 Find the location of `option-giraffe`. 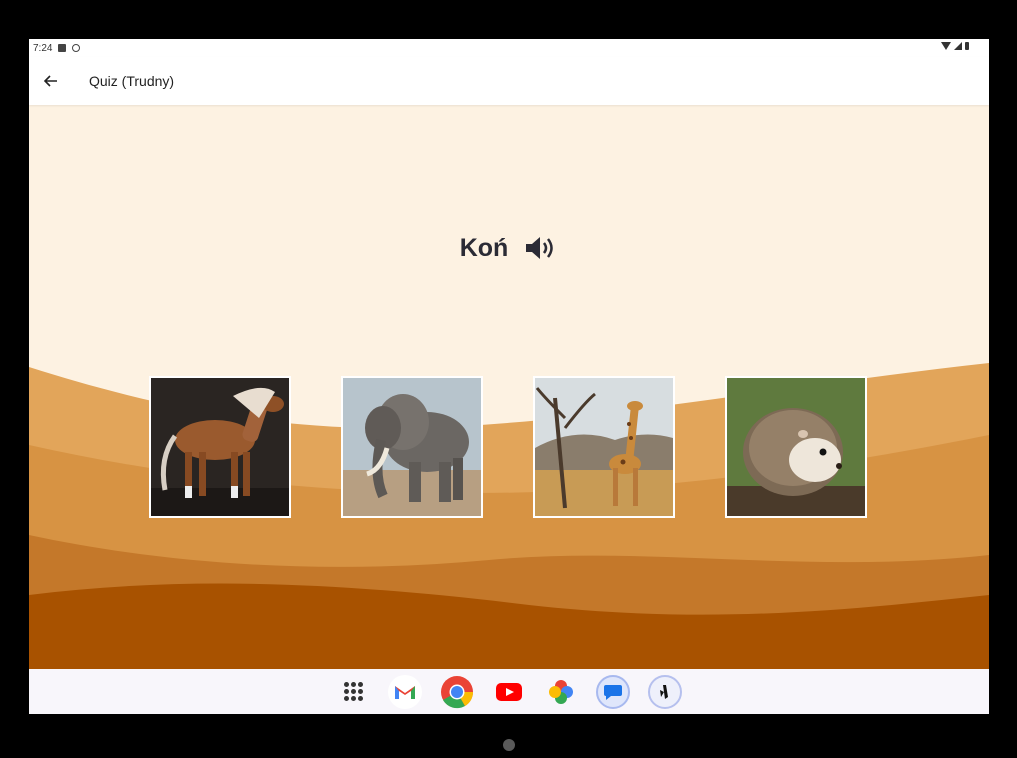

option-giraffe is located at coordinates (604, 447).